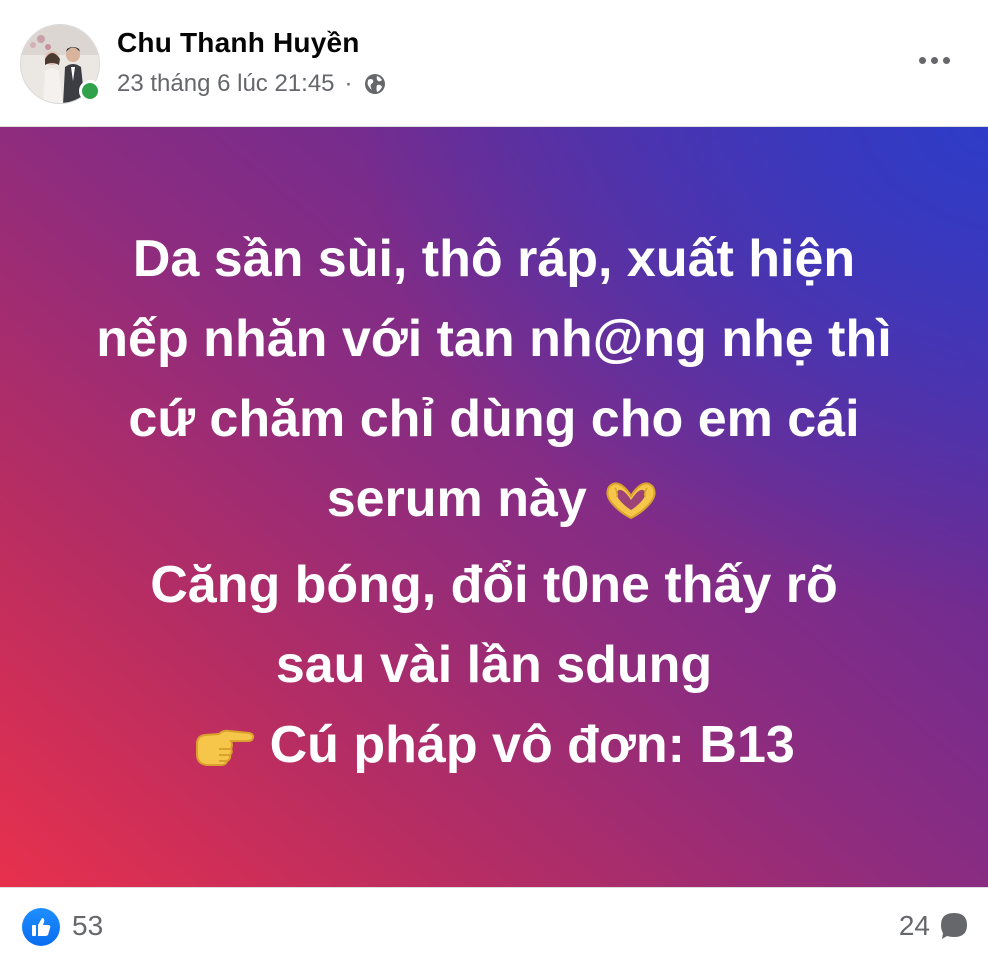  I want to click on more-options-button, so click(934, 60).